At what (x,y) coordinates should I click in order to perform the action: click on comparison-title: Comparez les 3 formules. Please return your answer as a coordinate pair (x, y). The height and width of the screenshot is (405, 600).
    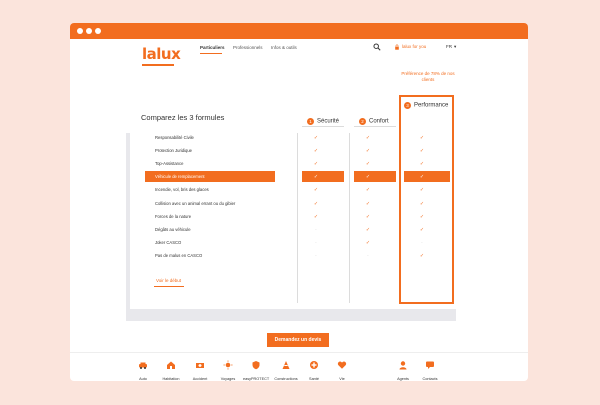
    Looking at the image, I should click on (183, 117).